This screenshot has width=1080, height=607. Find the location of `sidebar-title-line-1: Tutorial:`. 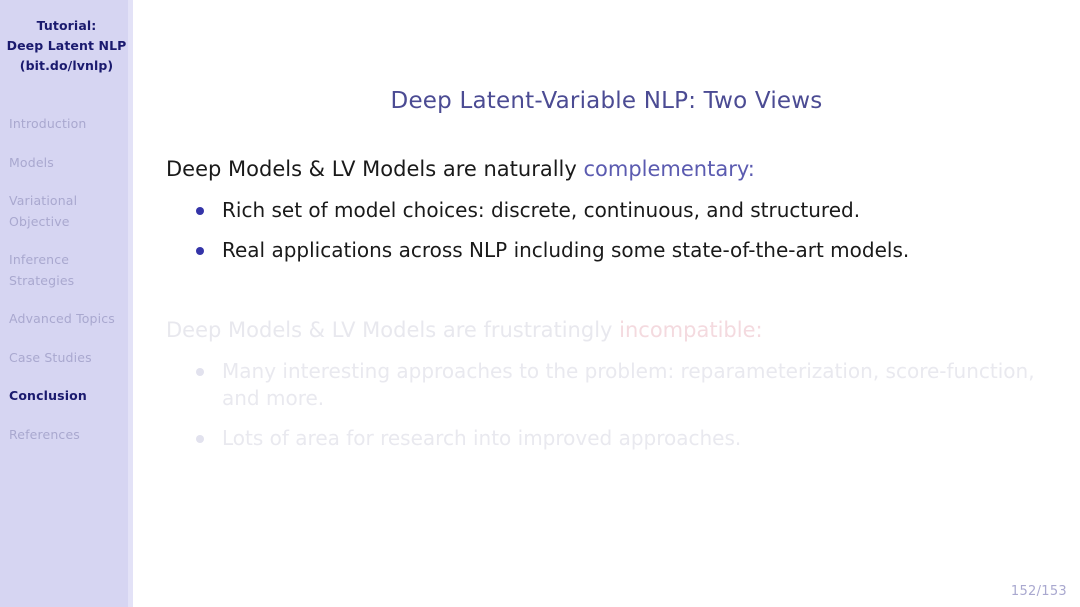

sidebar-title-line-1: Tutorial: is located at coordinates (66, 25).